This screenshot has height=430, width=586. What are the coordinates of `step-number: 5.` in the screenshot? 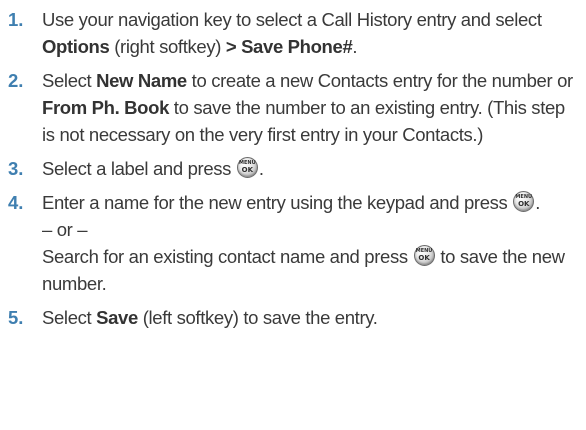 It's located at (16, 317).